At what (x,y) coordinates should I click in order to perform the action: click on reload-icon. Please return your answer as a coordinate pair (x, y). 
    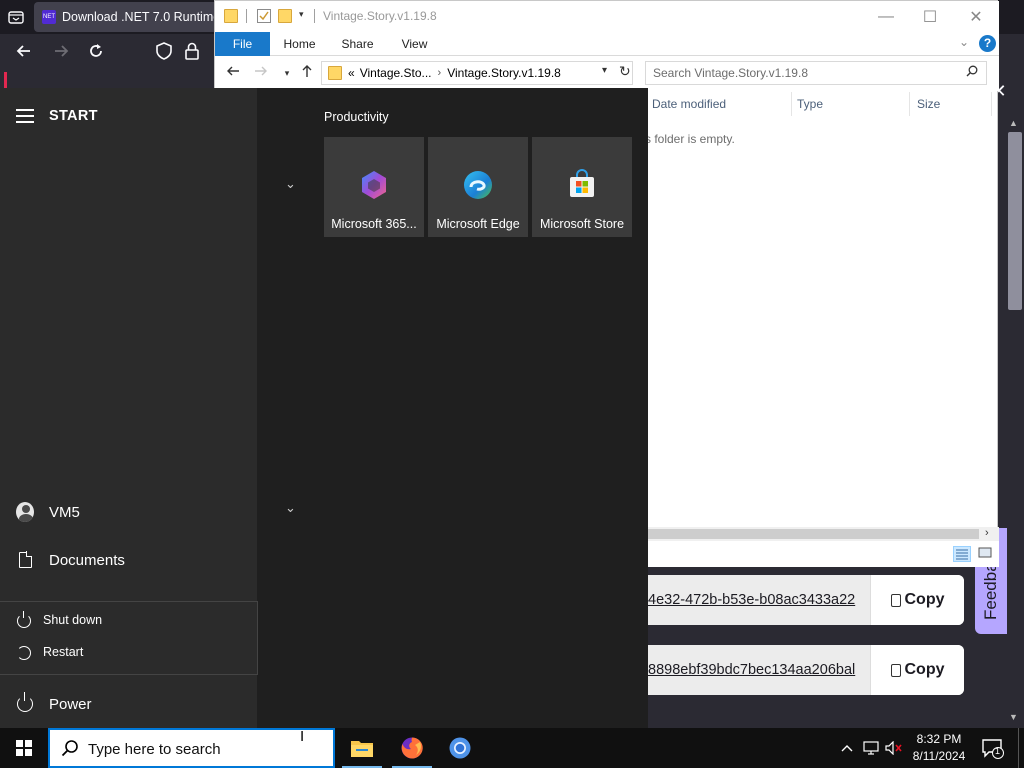
    Looking at the image, I should click on (96, 51).